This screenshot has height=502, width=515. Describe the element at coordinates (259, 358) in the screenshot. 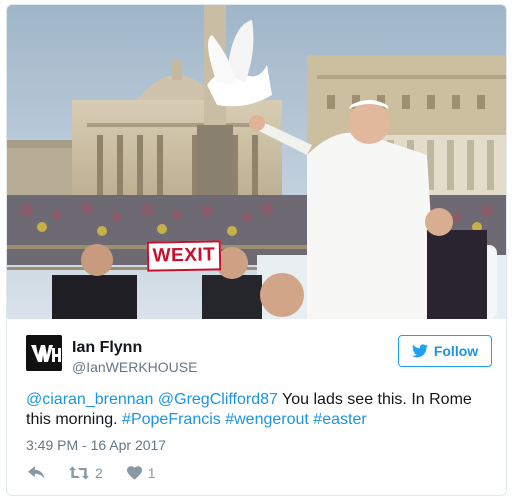

I see `tweet-header: Ian Flynn @IanWERKHOUSE Follow` at that location.